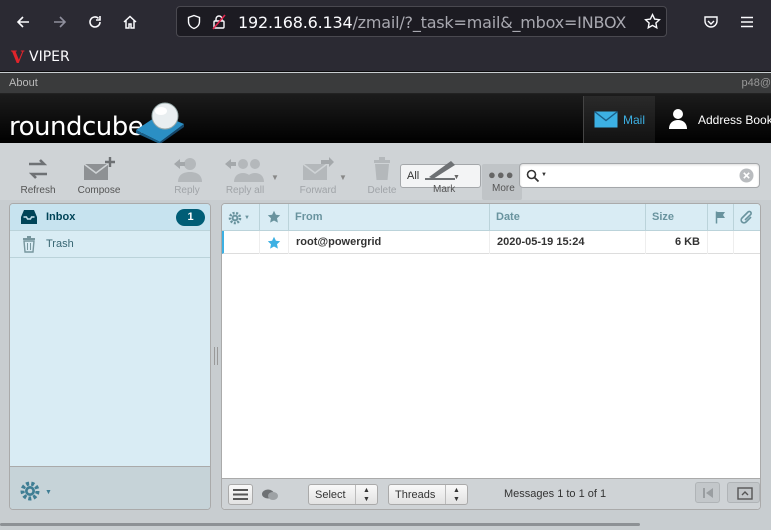  I want to click on home-button, so click(130, 22).